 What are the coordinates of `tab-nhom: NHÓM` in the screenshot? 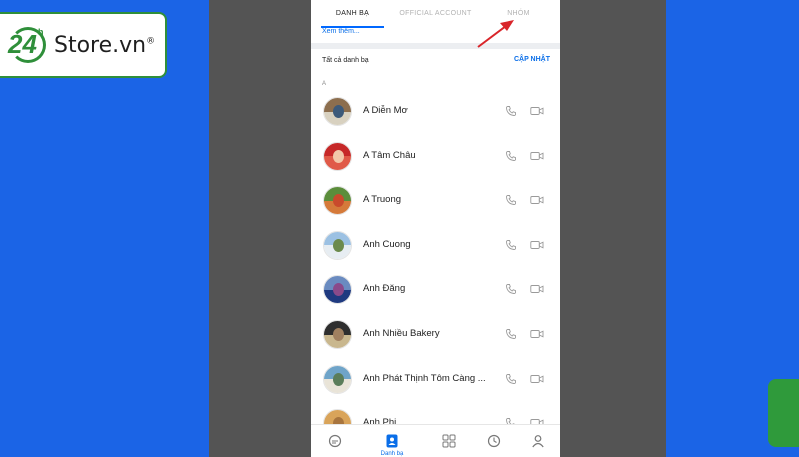 It's located at (518, 14).